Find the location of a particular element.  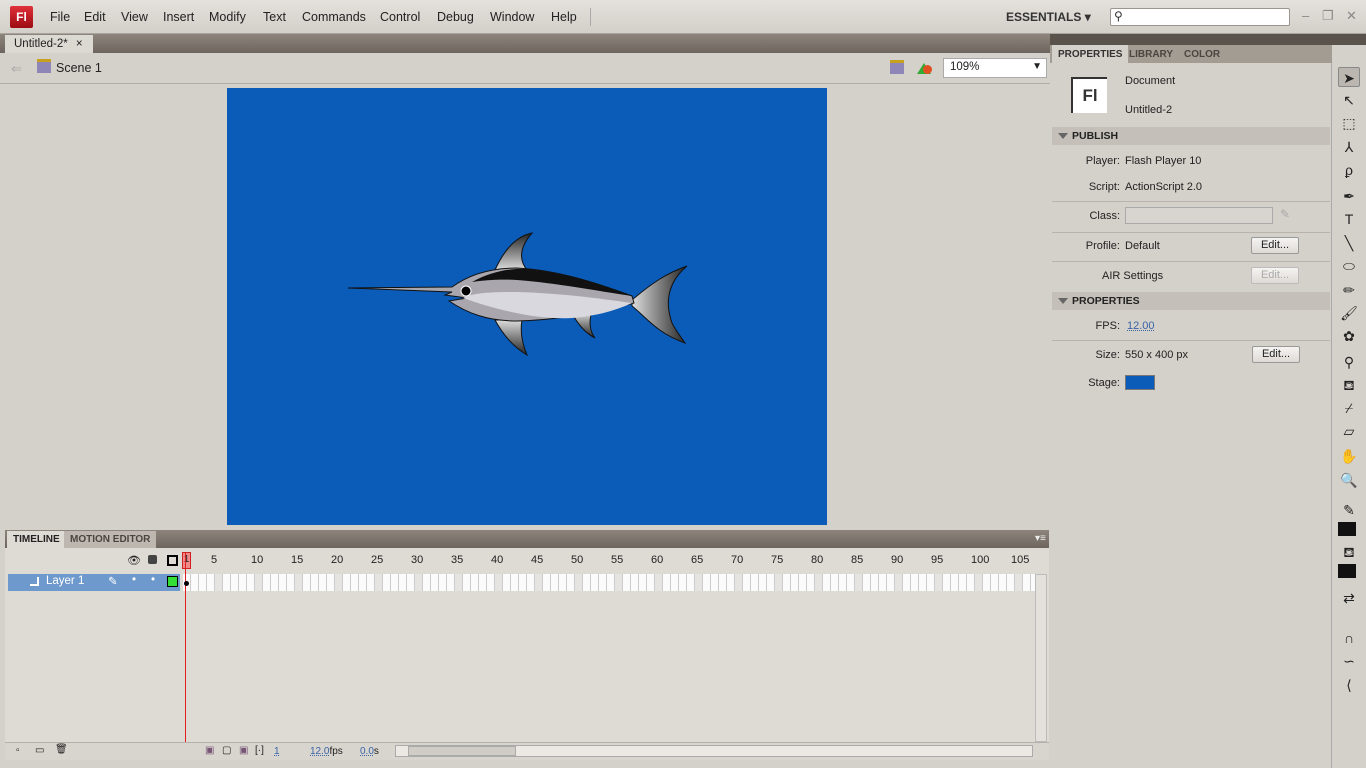

show-hide-eye-icon: 👁 is located at coordinates (134, 560).